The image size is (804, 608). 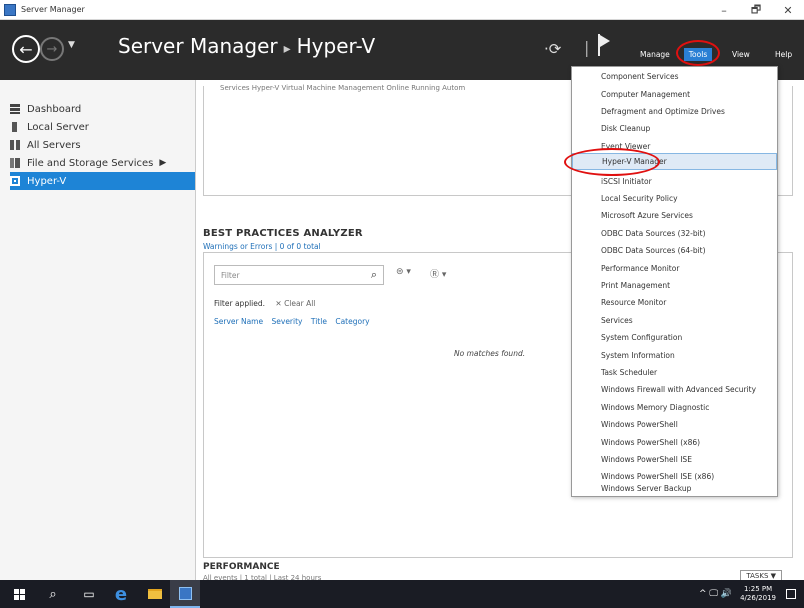 I want to click on maximize-button: 🗗, so click(x=756, y=10).